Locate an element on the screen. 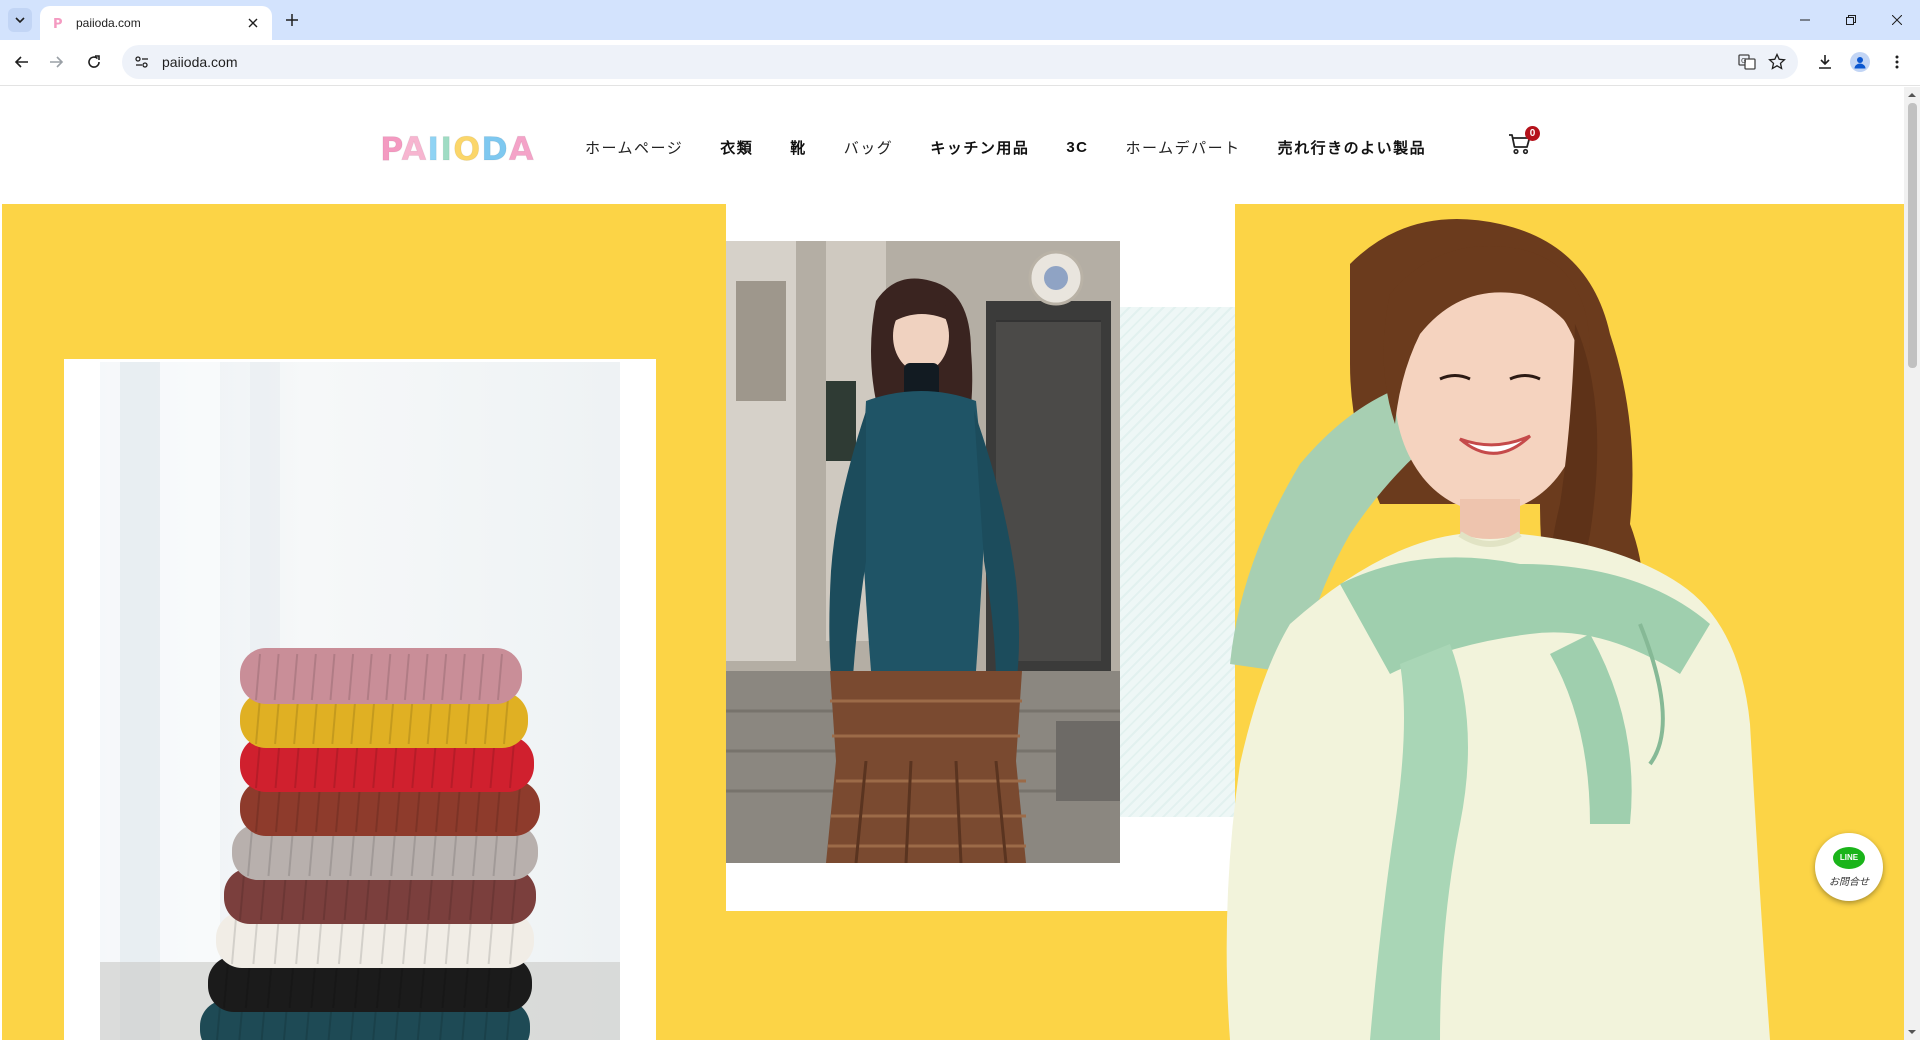  new-tab-button is located at coordinates (292, 20).